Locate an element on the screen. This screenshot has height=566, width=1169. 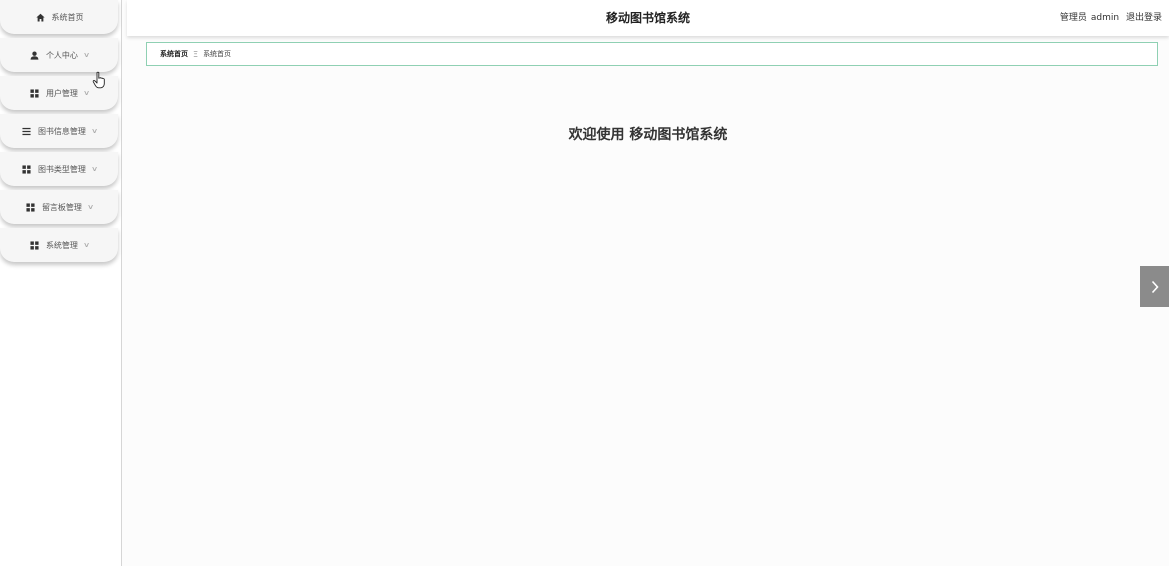
sidebar-item-book-info-management: 图书信息管理 ∨ is located at coordinates (59, 131).